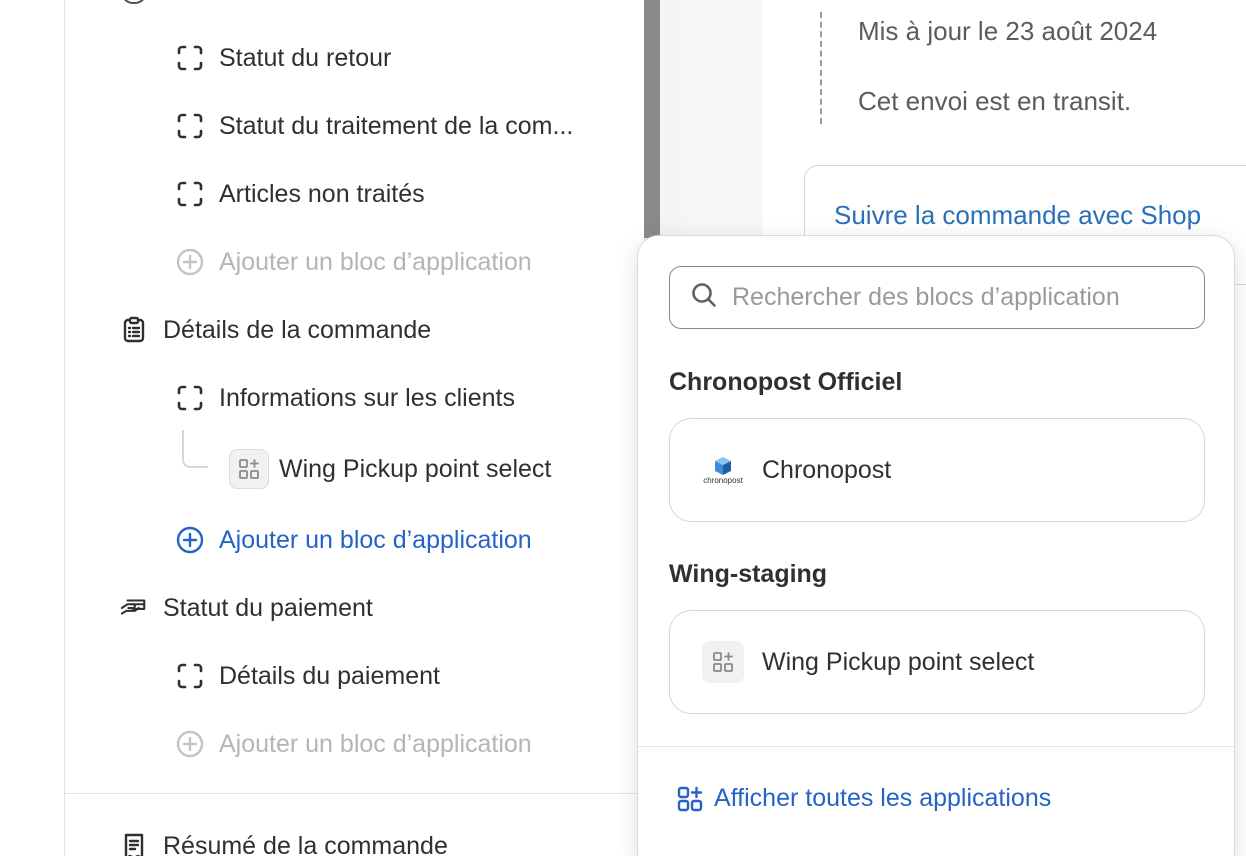 The width and height of the screenshot is (1246, 856). I want to click on timeline-dash, so click(821, 68).